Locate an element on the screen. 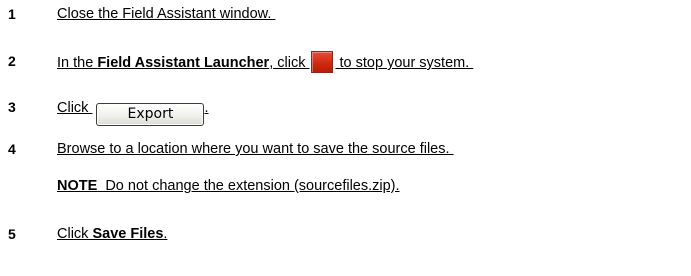 This screenshot has width=691, height=276. step-number: 2 is located at coordinates (12, 61).